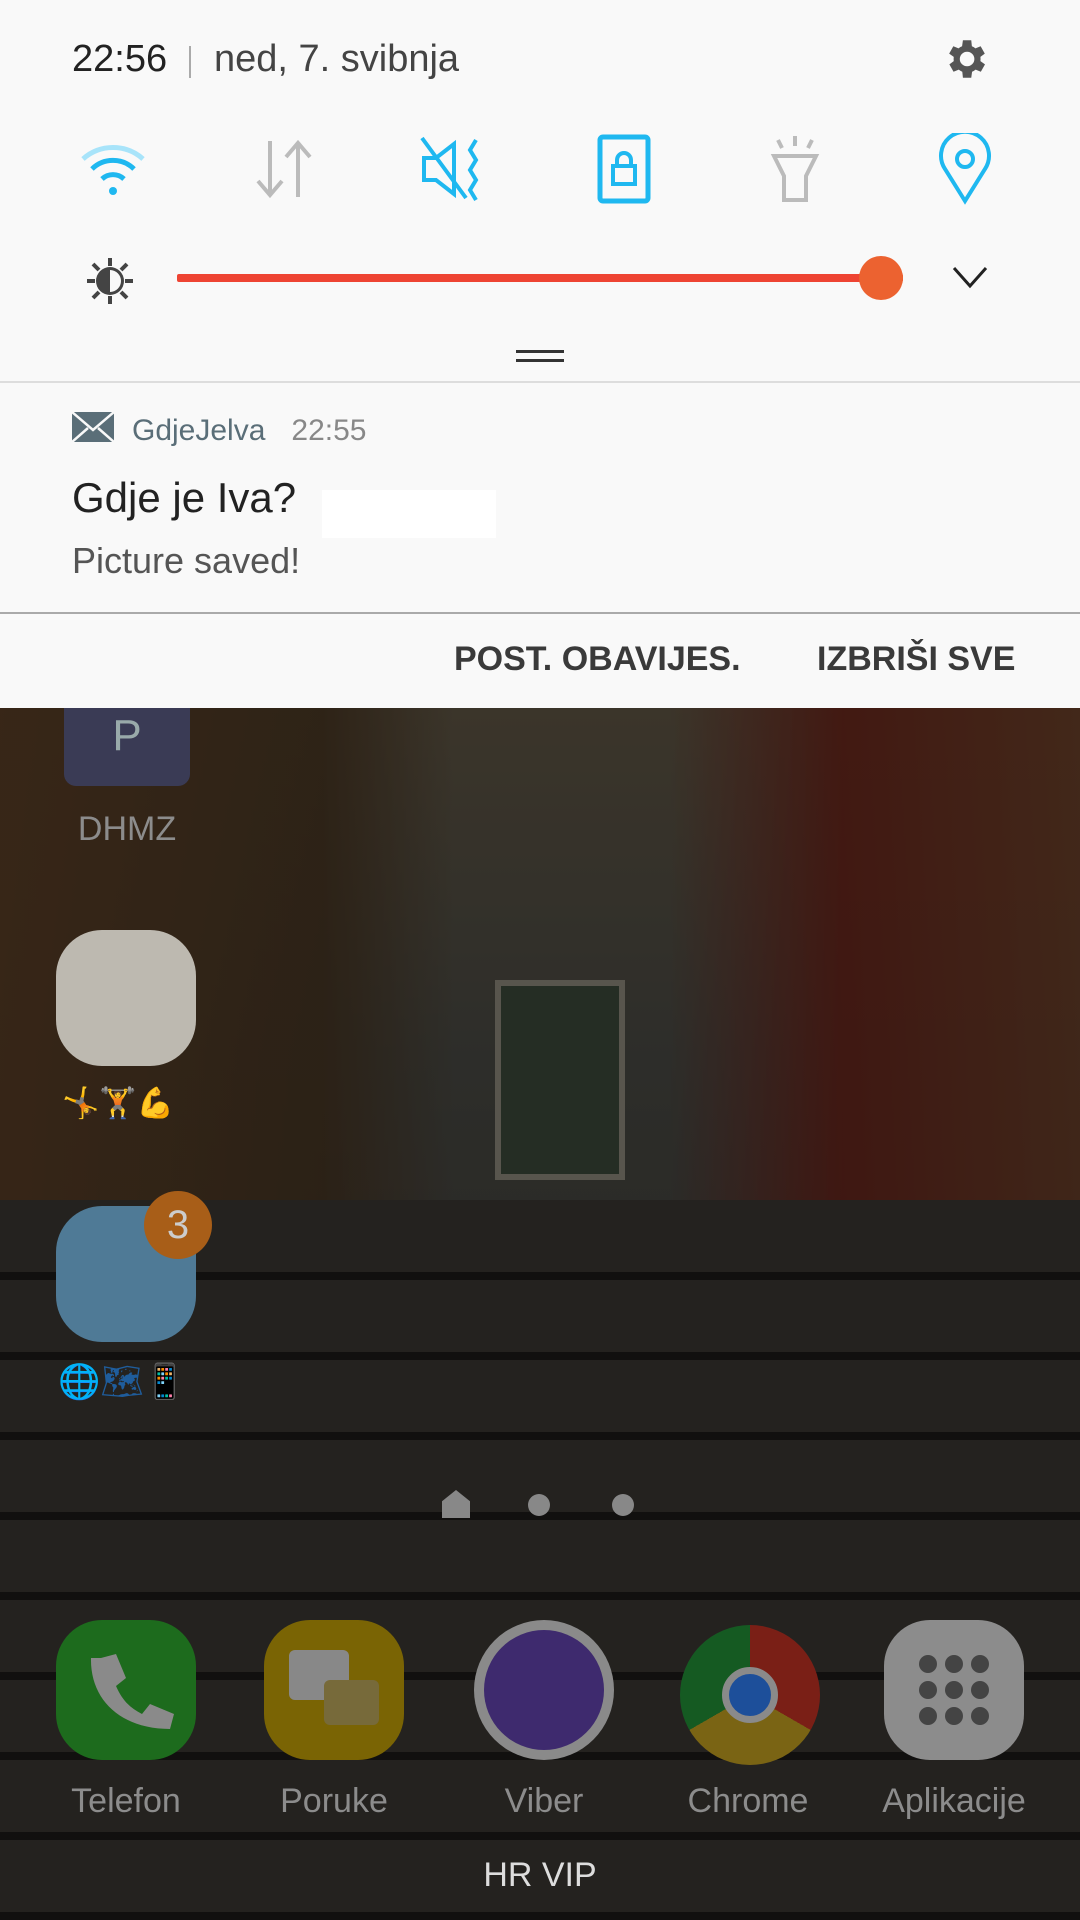 The height and width of the screenshot is (1920, 1080). What do you see at coordinates (544, 1690) in the screenshot?
I see `app-viber-icon` at bounding box center [544, 1690].